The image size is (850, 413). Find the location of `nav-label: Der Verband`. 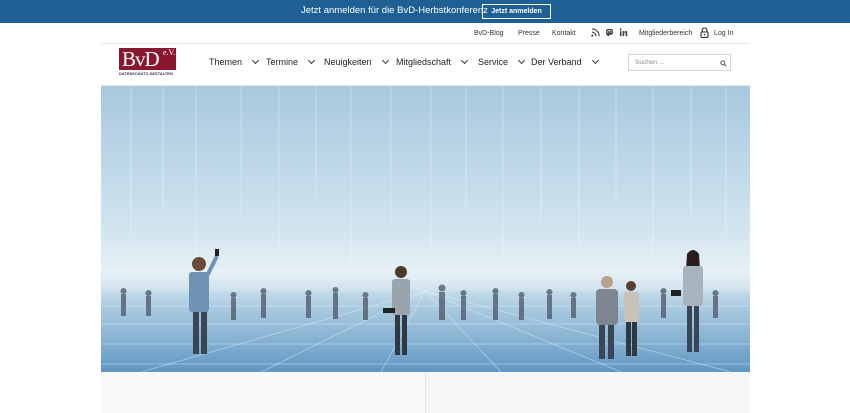

nav-label: Der Verband is located at coordinates (556, 62).